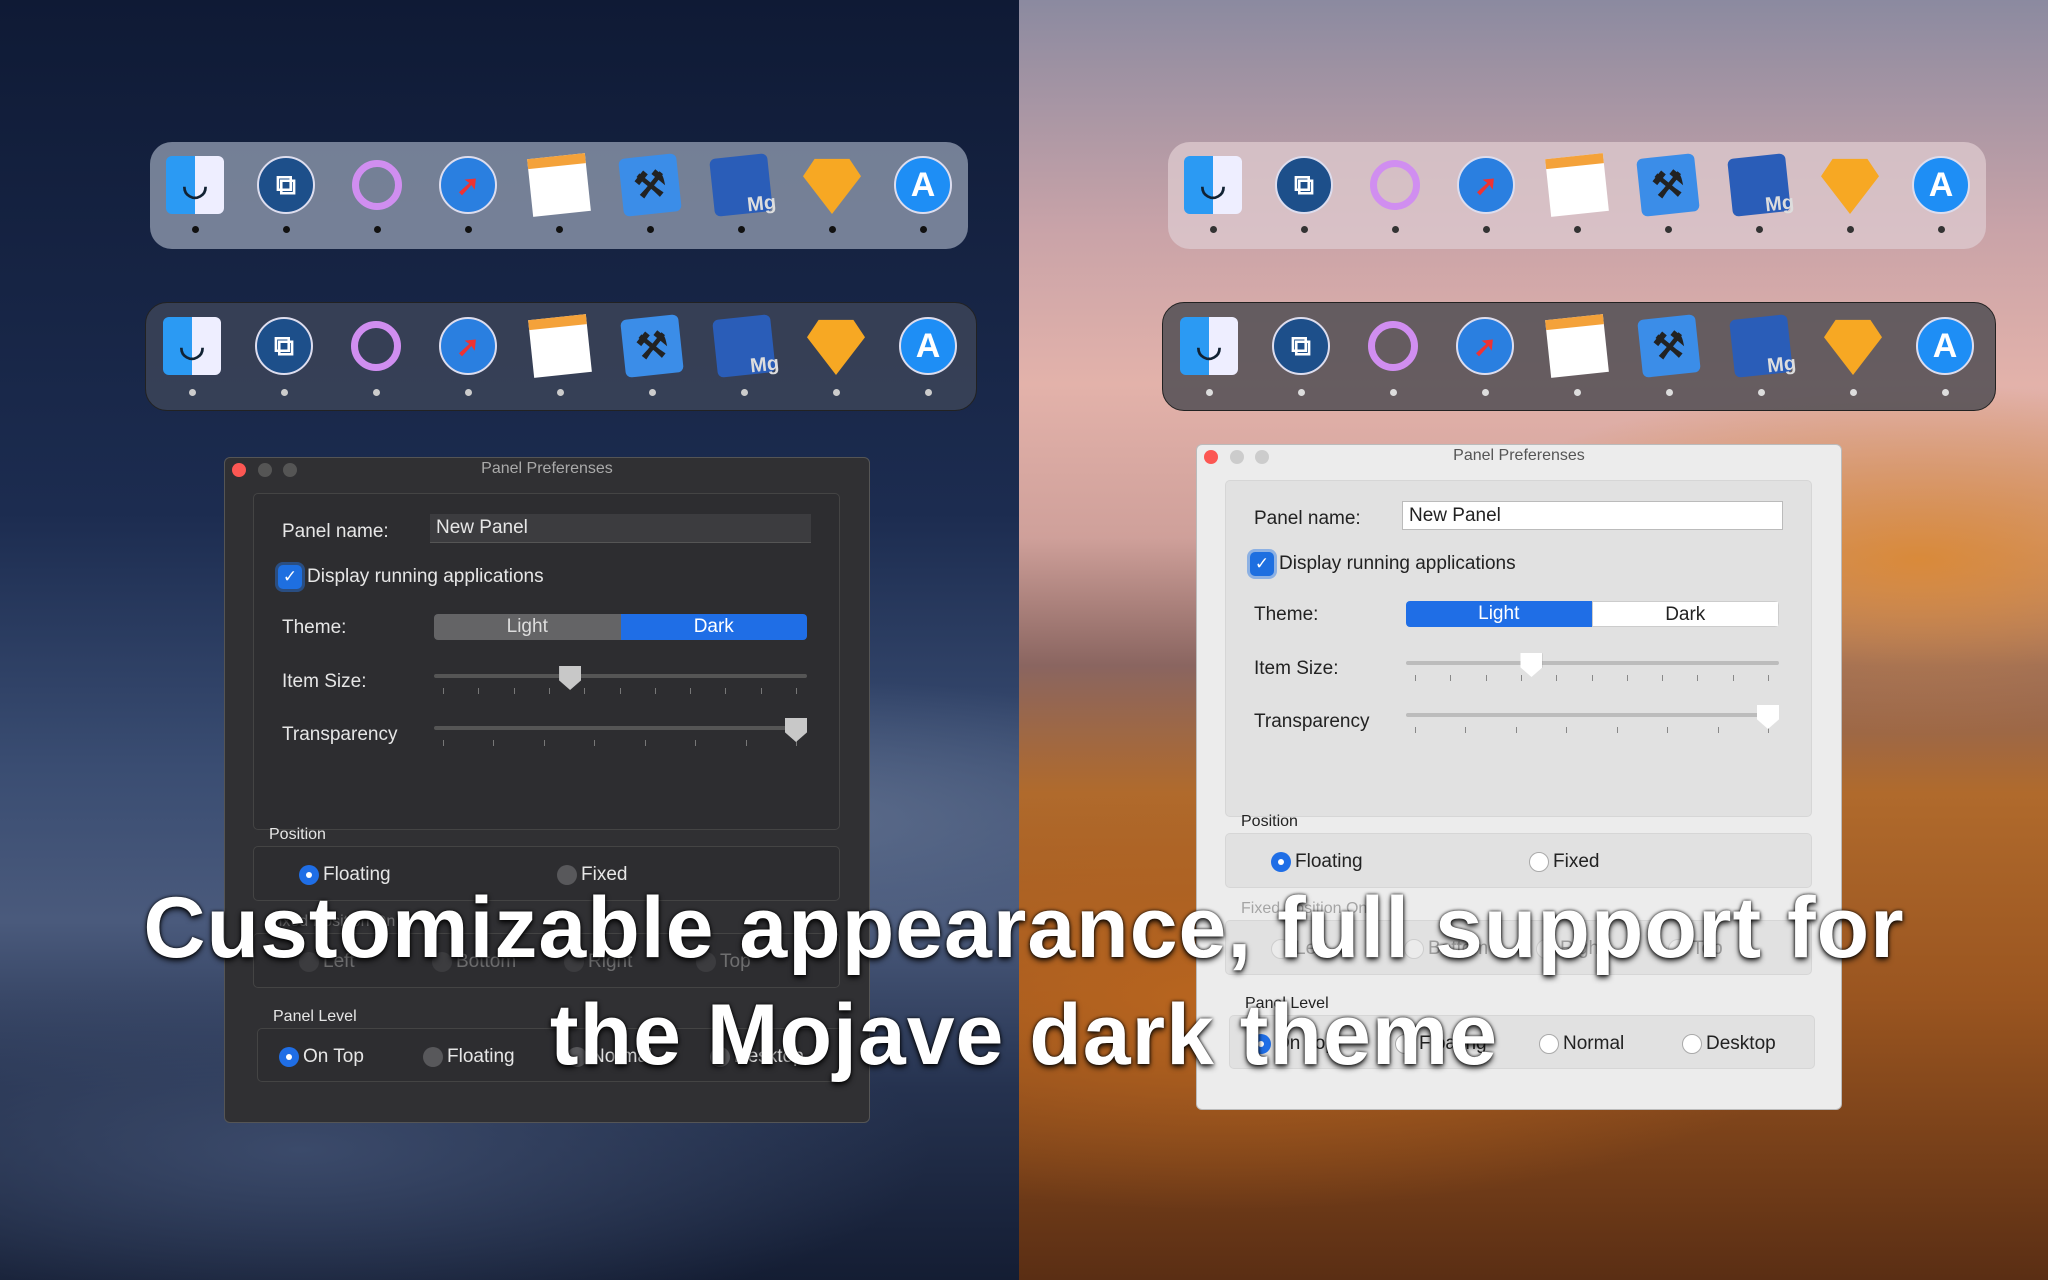 This screenshot has width=2048, height=1280. I want to click on theme-label: Theme:, so click(1286, 614).